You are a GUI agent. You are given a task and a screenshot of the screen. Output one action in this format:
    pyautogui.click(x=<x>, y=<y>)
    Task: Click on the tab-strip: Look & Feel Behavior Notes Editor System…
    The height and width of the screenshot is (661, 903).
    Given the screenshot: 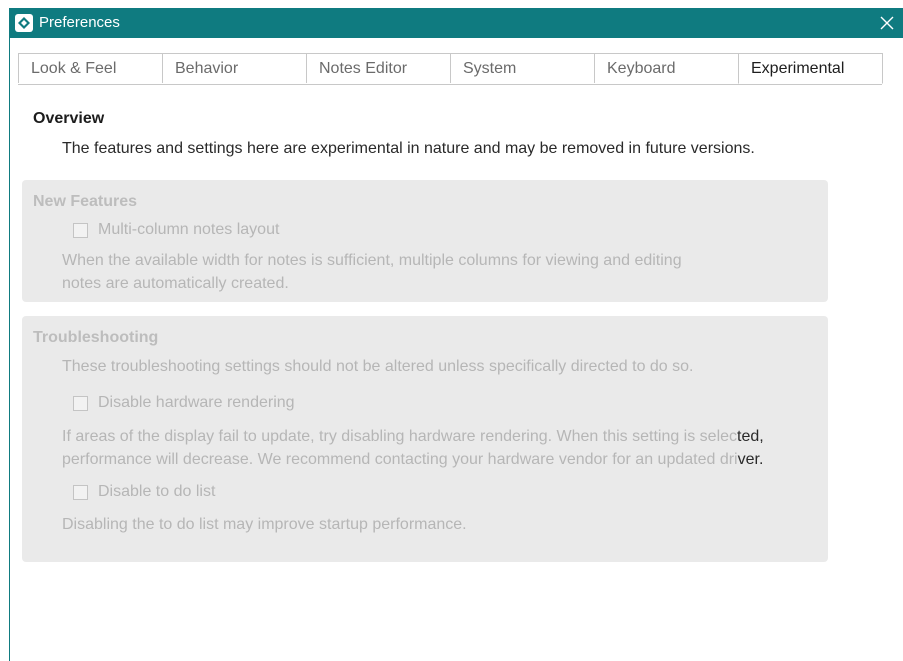 What is the action you would take?
    pyautogui.click(x=450, y=69)
    